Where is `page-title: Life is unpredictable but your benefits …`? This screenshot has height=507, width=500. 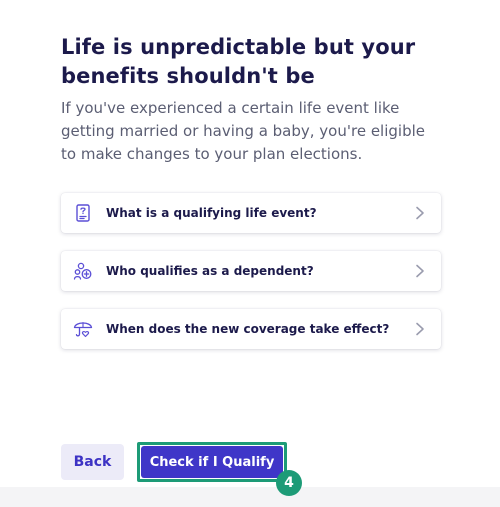 page-title: Life is unpredictable but your benefits … is located at coordinates (238, 61).